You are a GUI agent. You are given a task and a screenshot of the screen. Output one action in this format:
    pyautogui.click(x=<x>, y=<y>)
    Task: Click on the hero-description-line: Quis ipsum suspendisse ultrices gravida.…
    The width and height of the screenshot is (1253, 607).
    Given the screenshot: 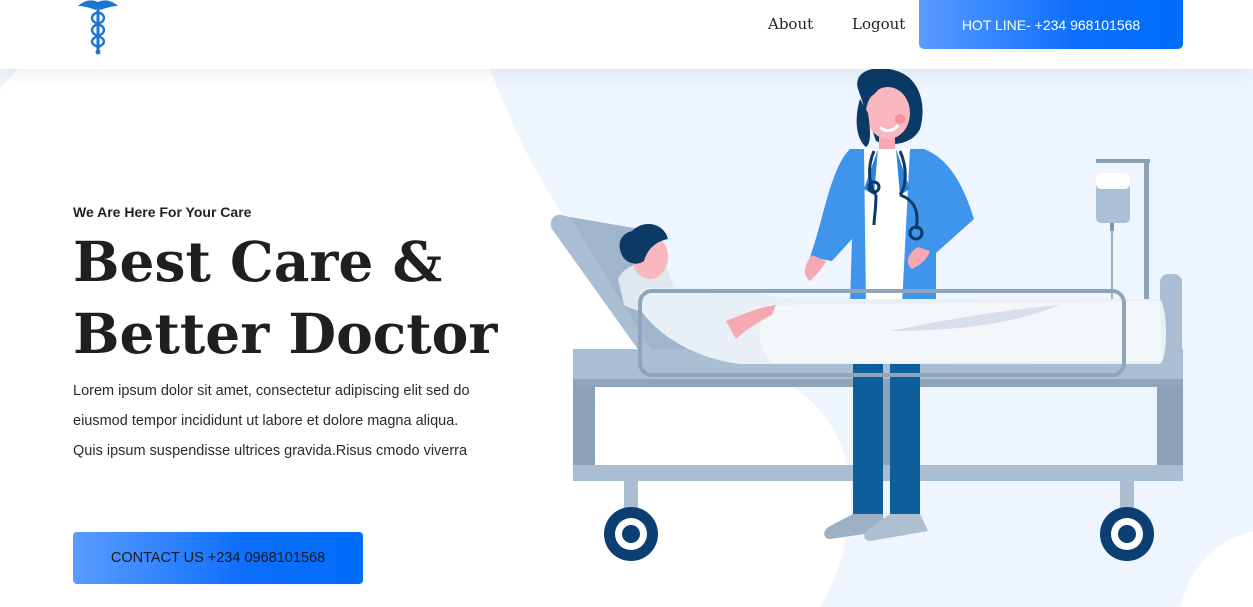 What is the action you would take?
    pyautogui.click(x=270, y=451)
    